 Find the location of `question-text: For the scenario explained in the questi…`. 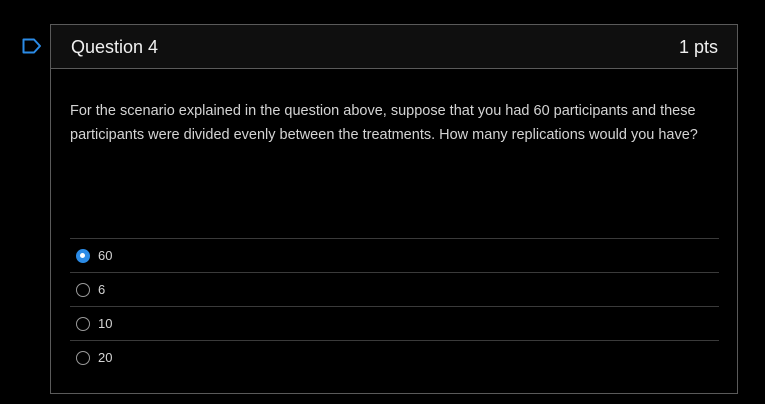

question-text: For the scenario explained in the questi… is located at coordinates (384, 123).